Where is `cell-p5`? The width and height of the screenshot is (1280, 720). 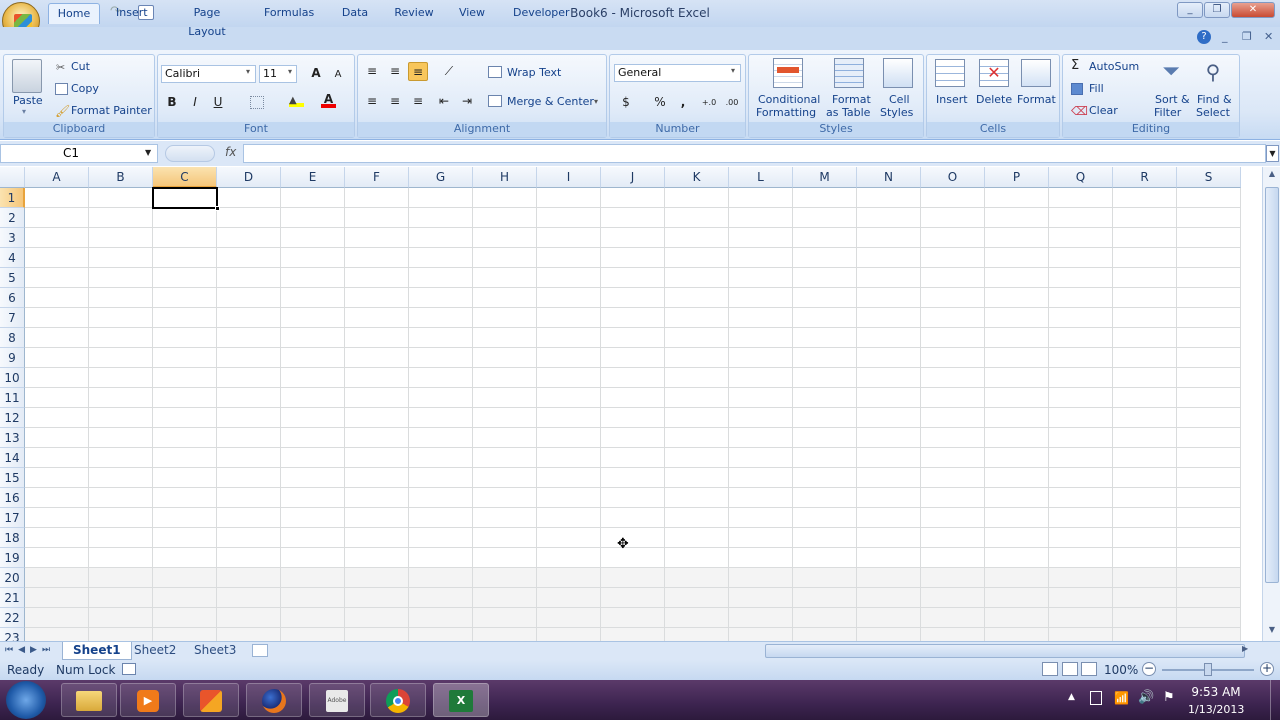 cell-p5 is located at coordinates (1017, 278).